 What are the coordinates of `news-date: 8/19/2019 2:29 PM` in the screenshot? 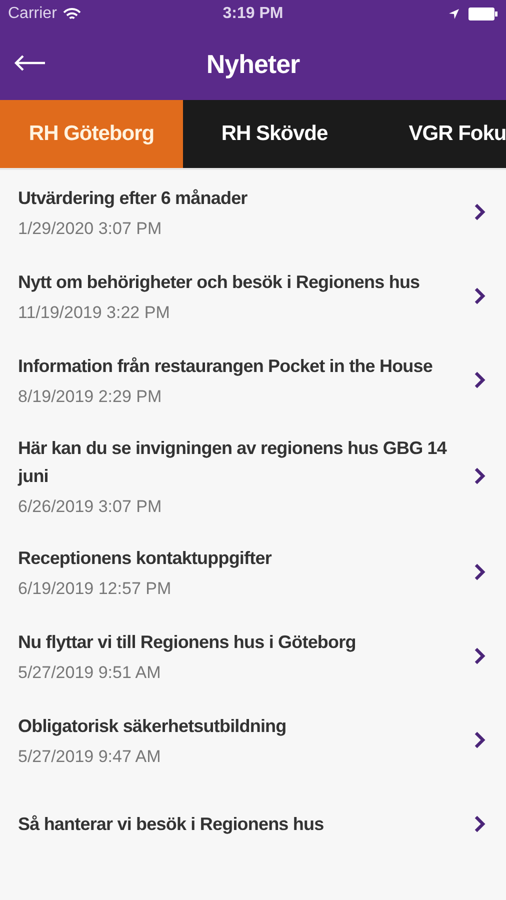 It's located at (90, 397).